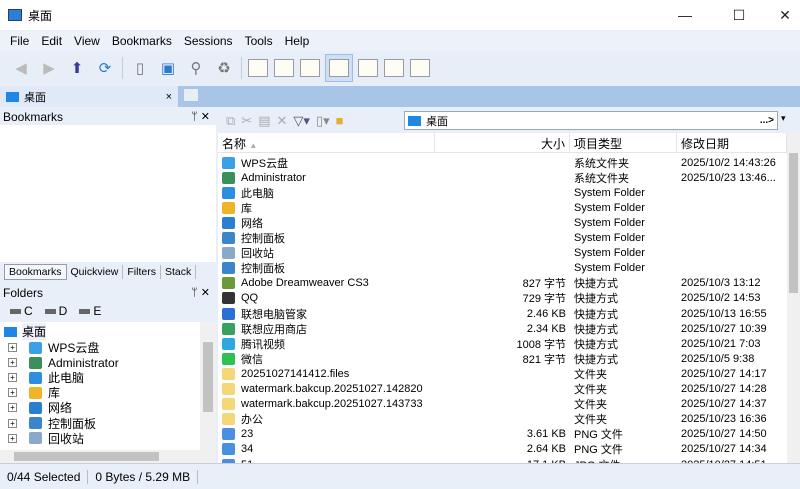  Describe the element at coordinates (502, 419) in the screenshot. I see `file-row: 办公 文件夹 2025/10/23 16:36` at that location.